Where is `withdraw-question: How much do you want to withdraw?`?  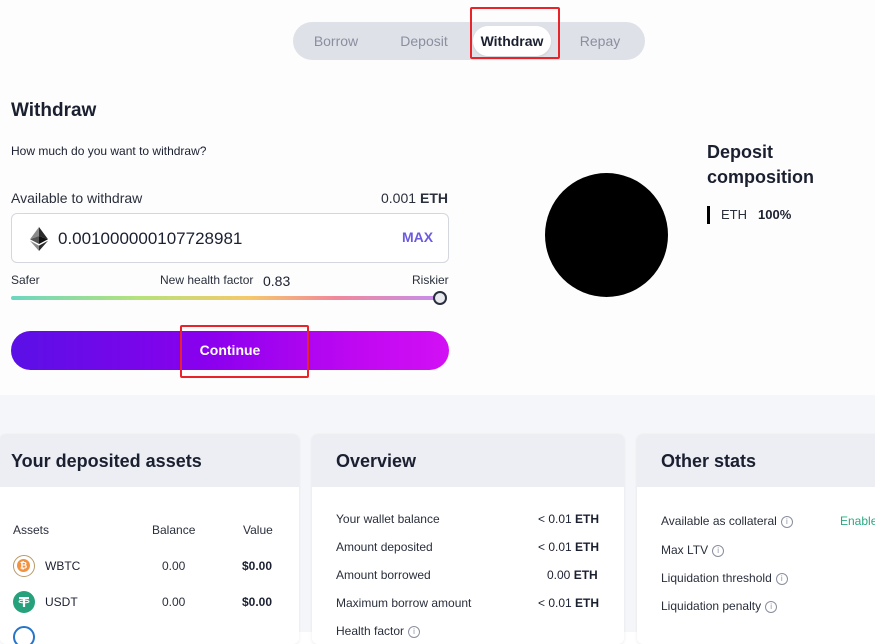 withdraw-question: How much do you want to withdraw? is located at coordinates (109, 151).